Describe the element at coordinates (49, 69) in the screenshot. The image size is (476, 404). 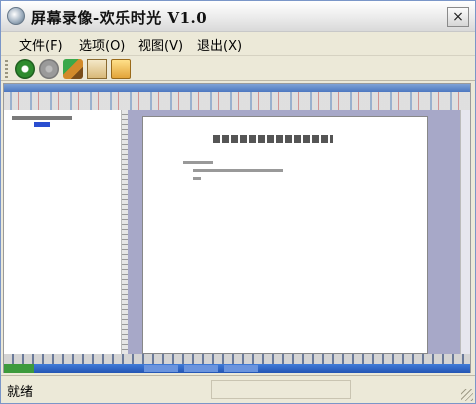
I see `stop-icon` at that location.